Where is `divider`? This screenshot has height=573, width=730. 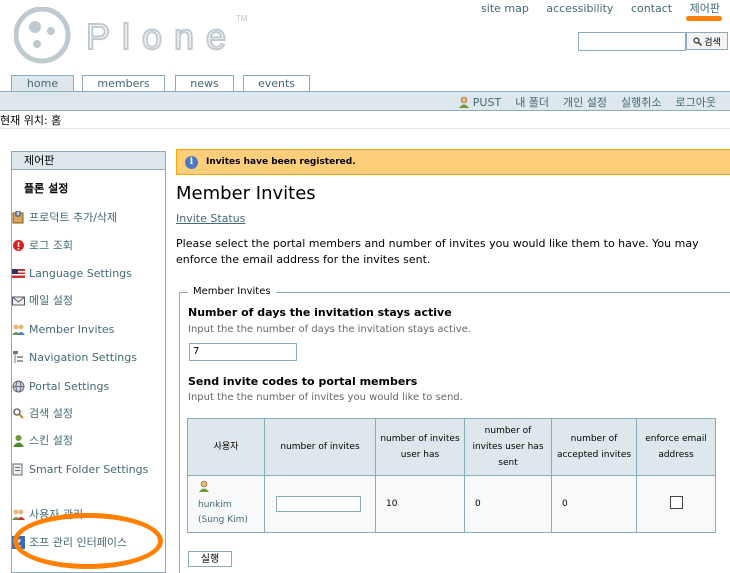
divider is located at coordinates (365, 128).